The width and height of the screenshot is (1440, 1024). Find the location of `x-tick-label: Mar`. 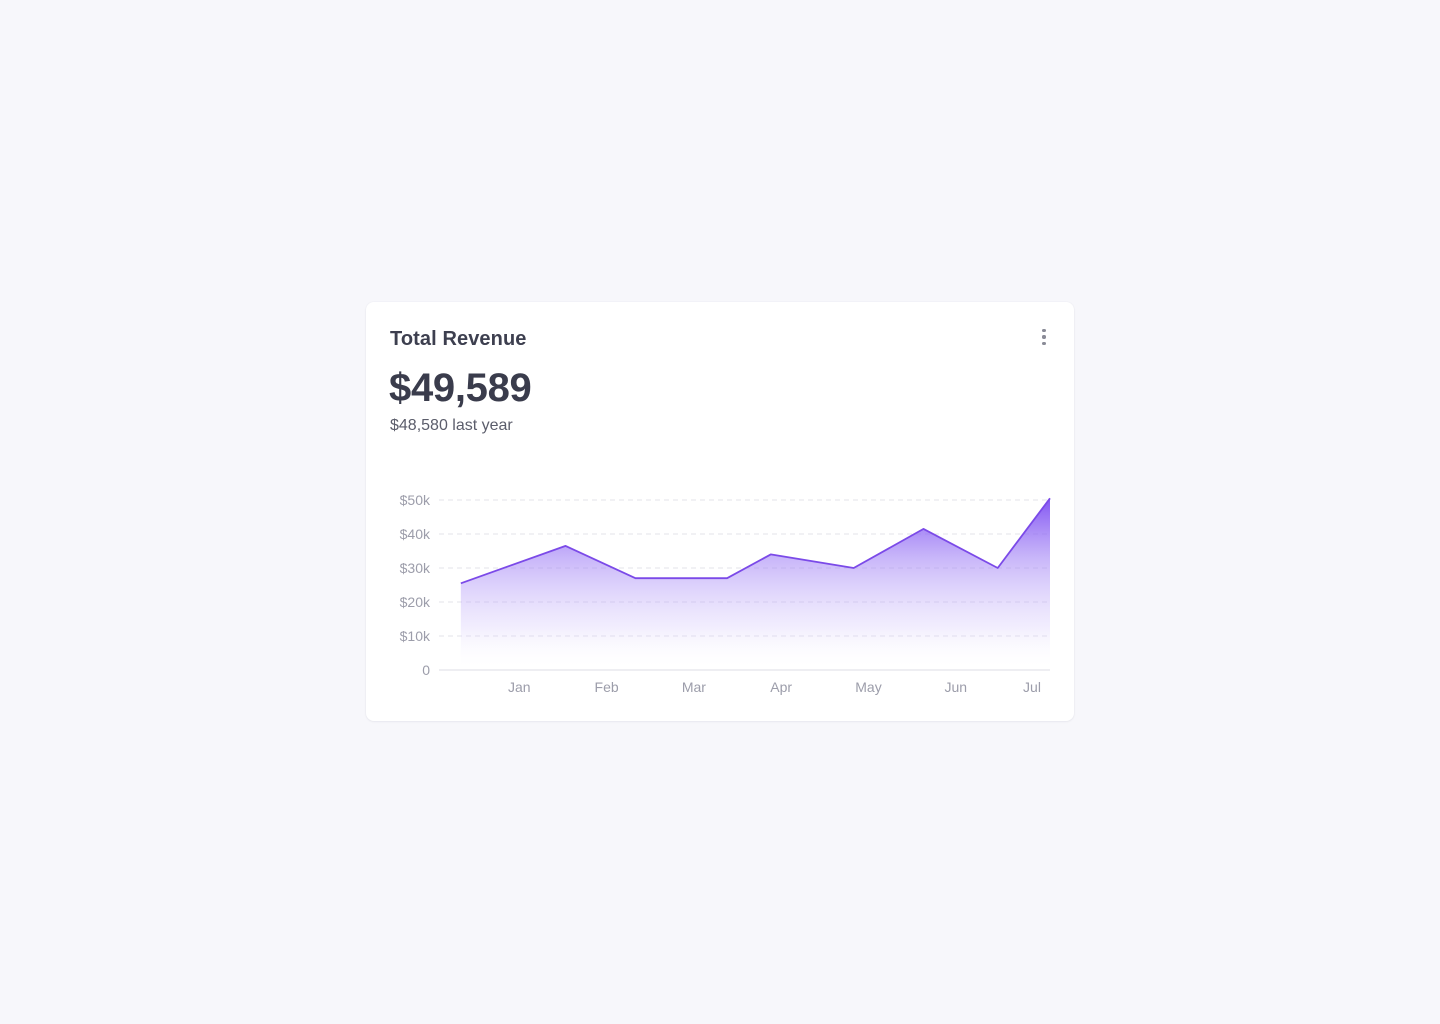

x-tick-label: Mar is located at coordinates (694, 687).